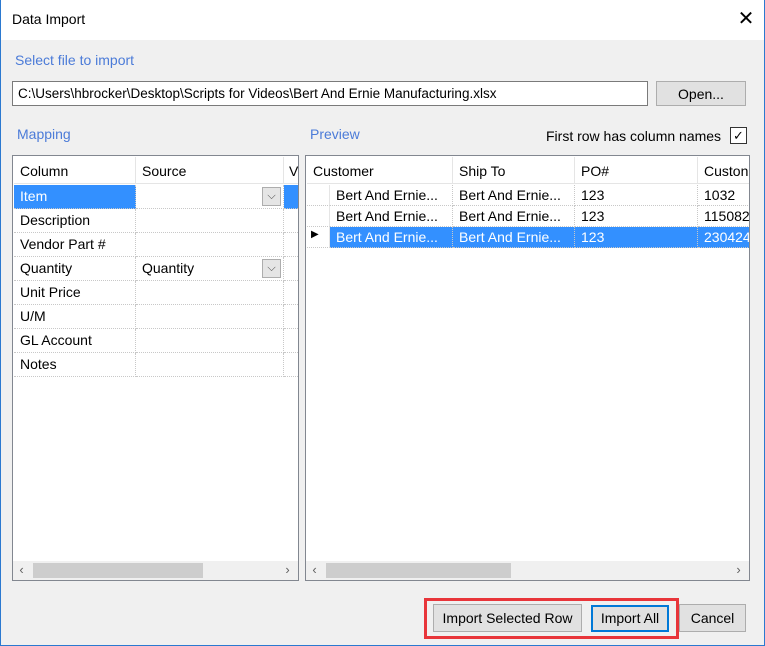 The width and height of the screenshot is (765, 646). I want to click on mapping-column-cell: Item, so click(75, 197).